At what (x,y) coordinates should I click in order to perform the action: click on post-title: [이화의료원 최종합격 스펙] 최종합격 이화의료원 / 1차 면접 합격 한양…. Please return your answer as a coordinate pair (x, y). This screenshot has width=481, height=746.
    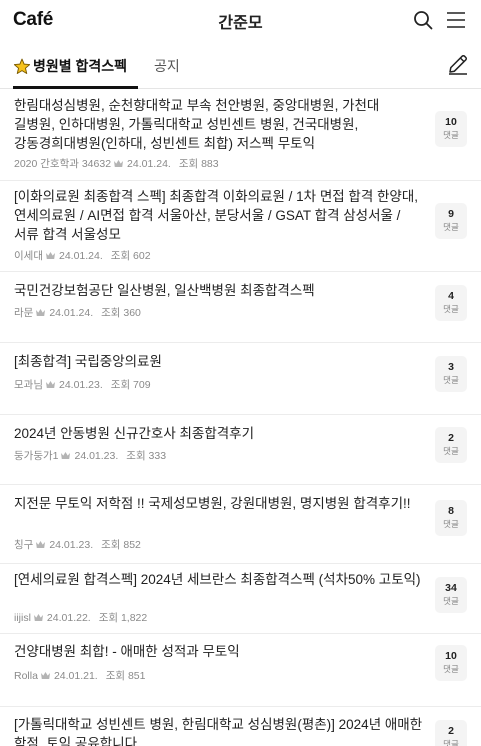
    Looking at the image, I should click on (219, 215).